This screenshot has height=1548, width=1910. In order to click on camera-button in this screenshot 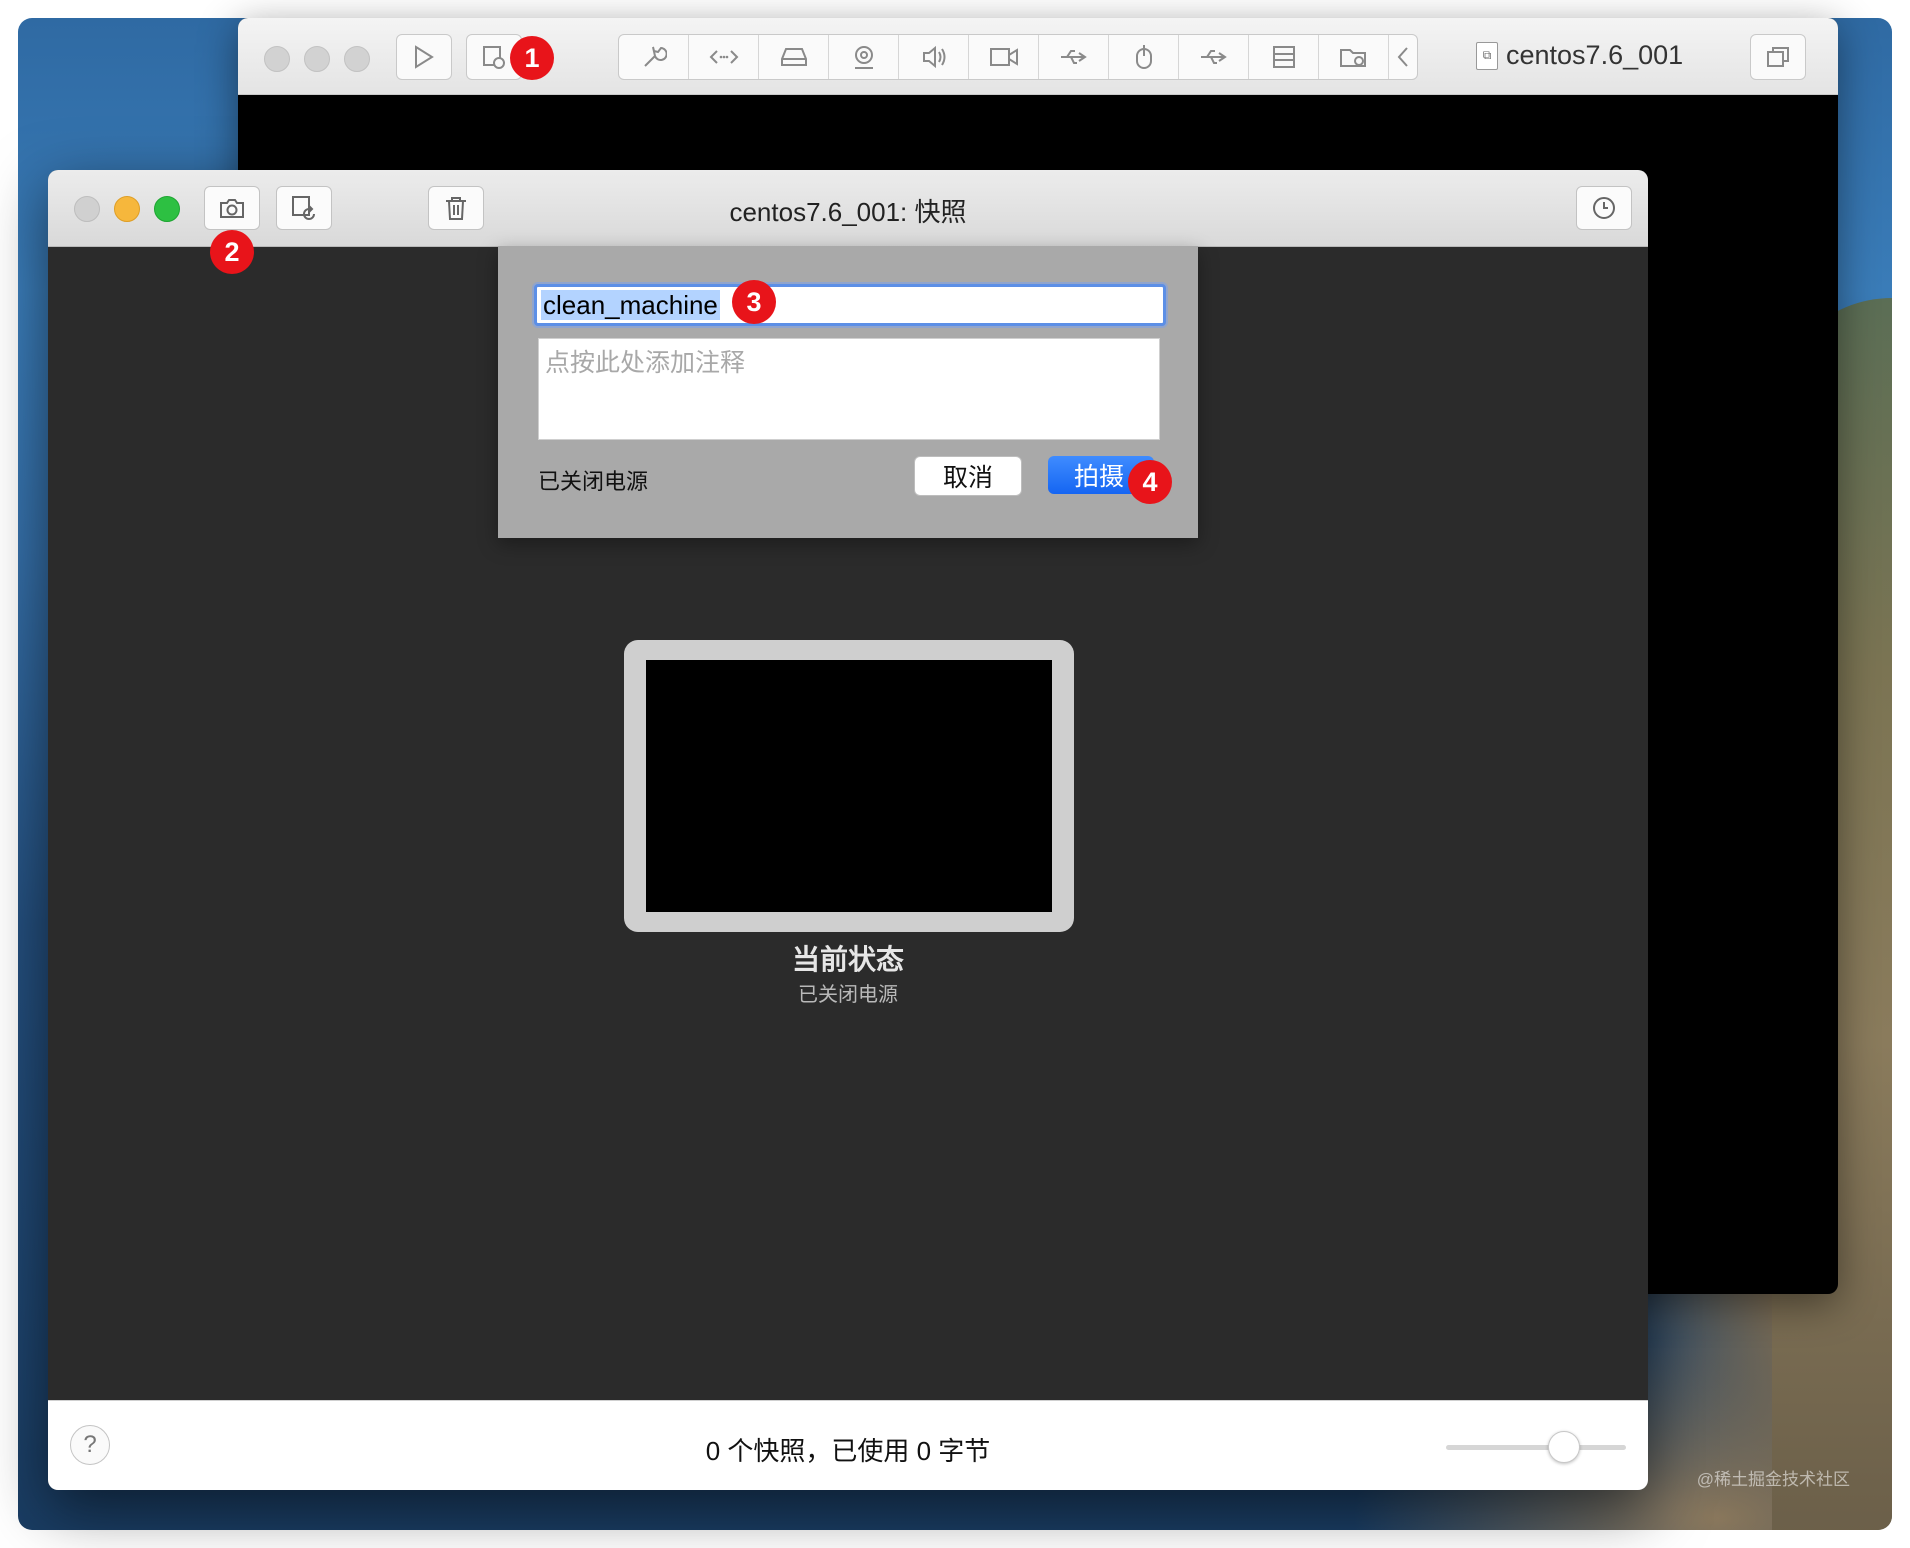, I will do `click(864, 57)`.